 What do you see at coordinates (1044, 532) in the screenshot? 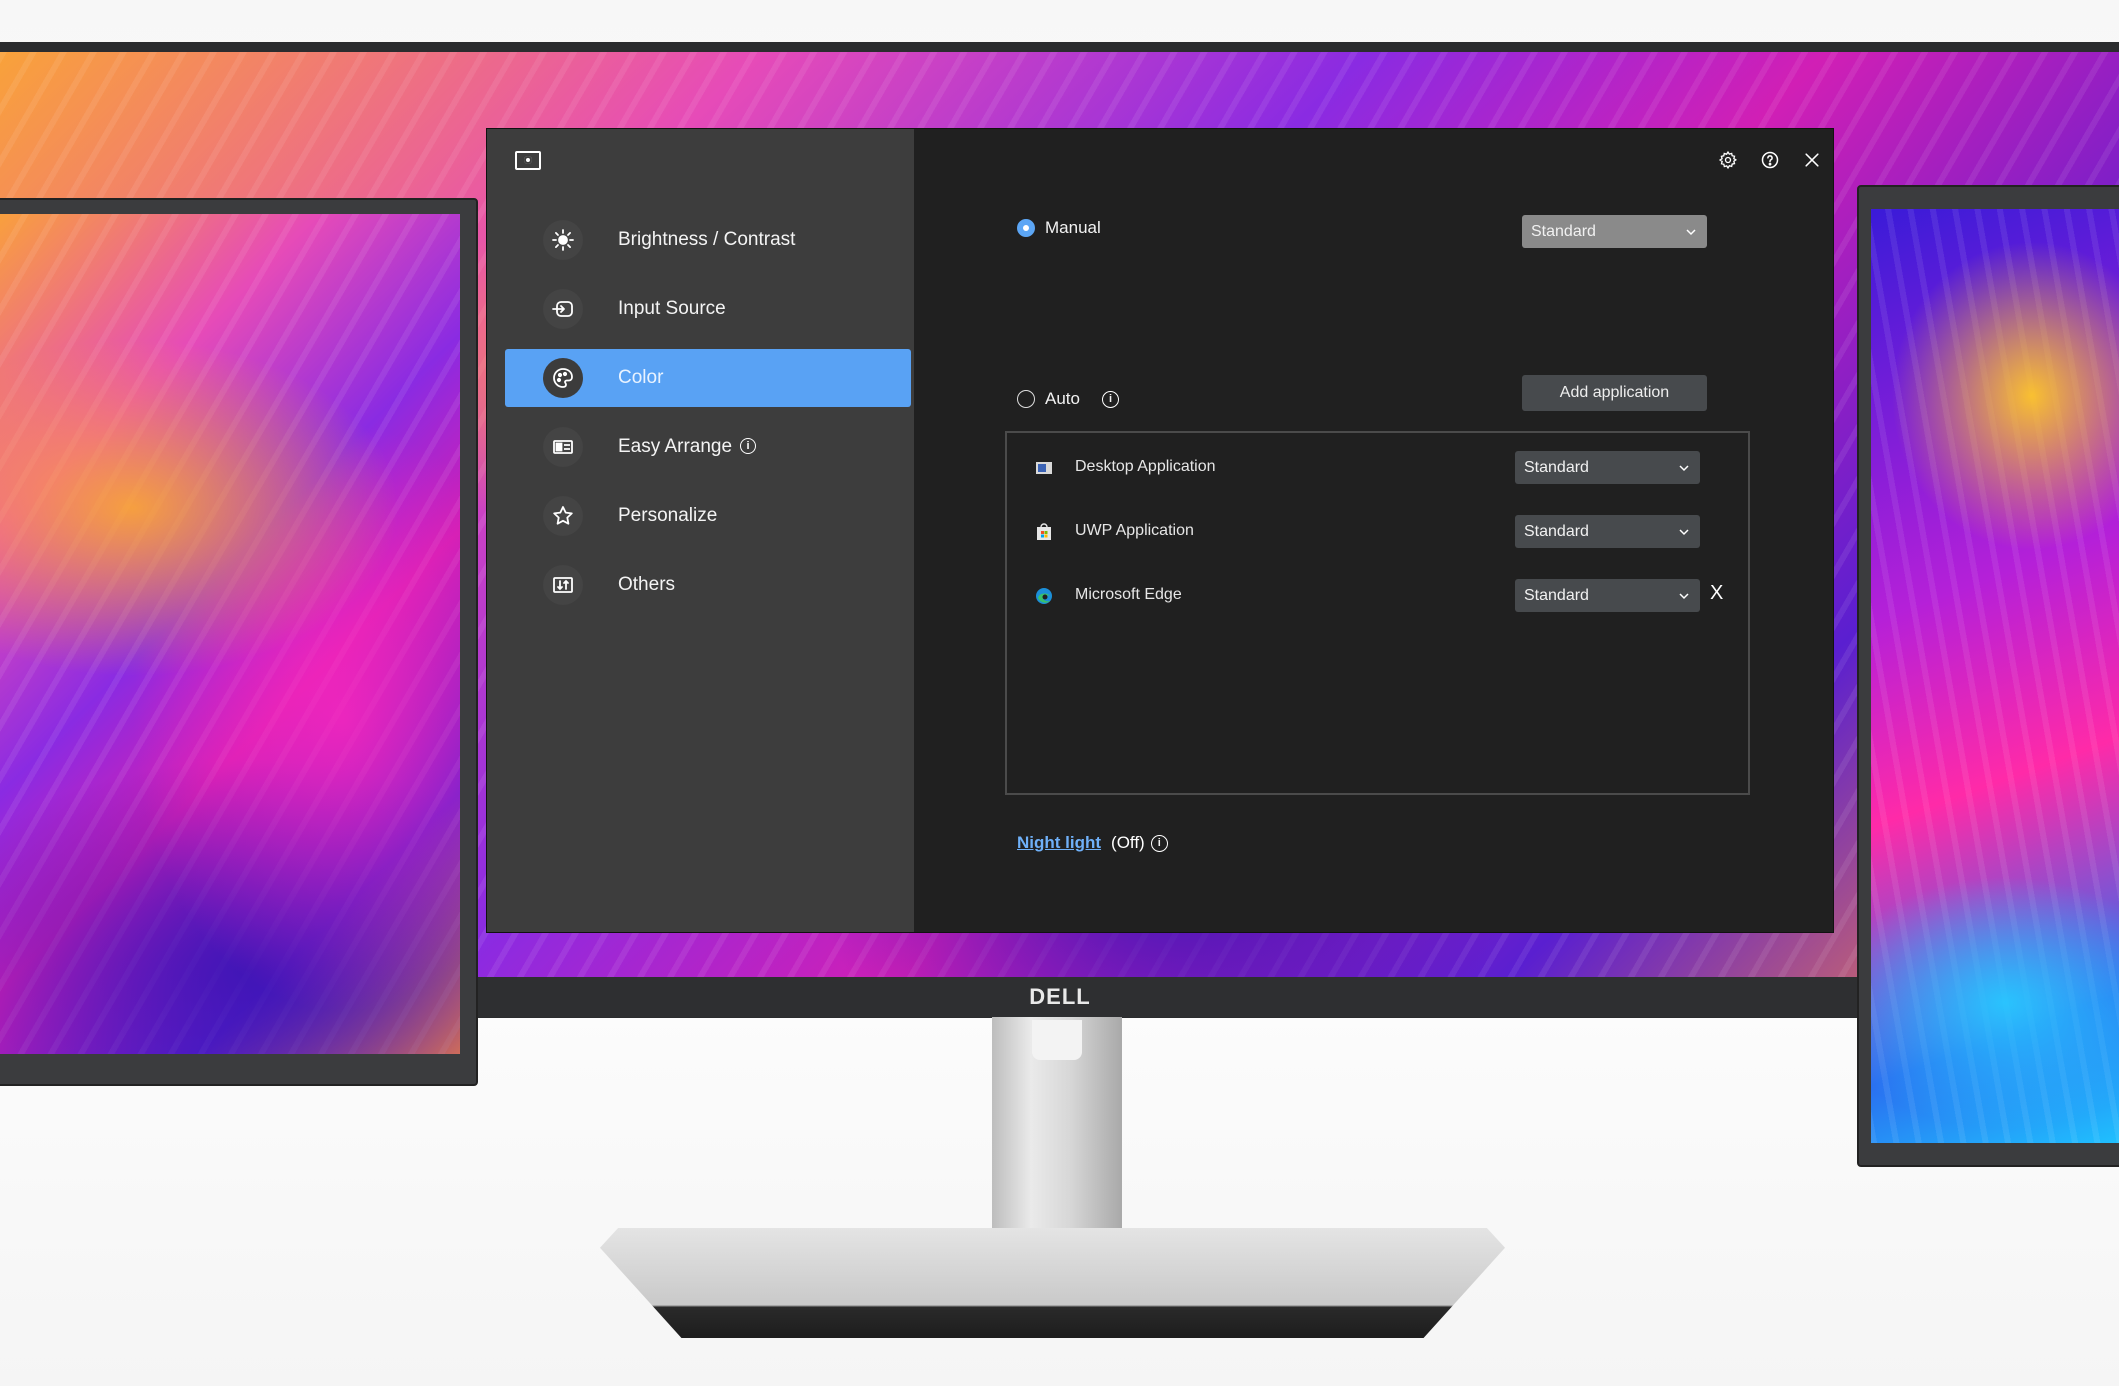
I see `store-app-icon` at bounding box center [1044, 532].